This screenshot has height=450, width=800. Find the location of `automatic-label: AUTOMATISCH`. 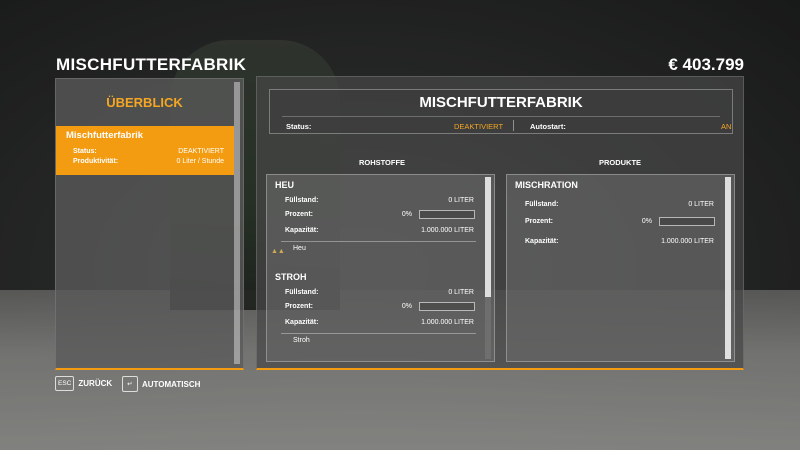

automatic-label: AUTOMATISCH is located at coordinates (171, 384).